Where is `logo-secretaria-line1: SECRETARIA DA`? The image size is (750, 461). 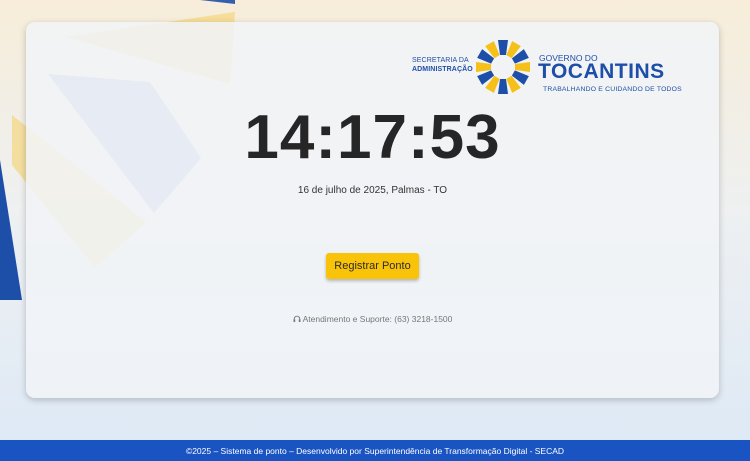
logo-secretaria-line1: SECRETARIA DA is located at coordinates (440, 60).